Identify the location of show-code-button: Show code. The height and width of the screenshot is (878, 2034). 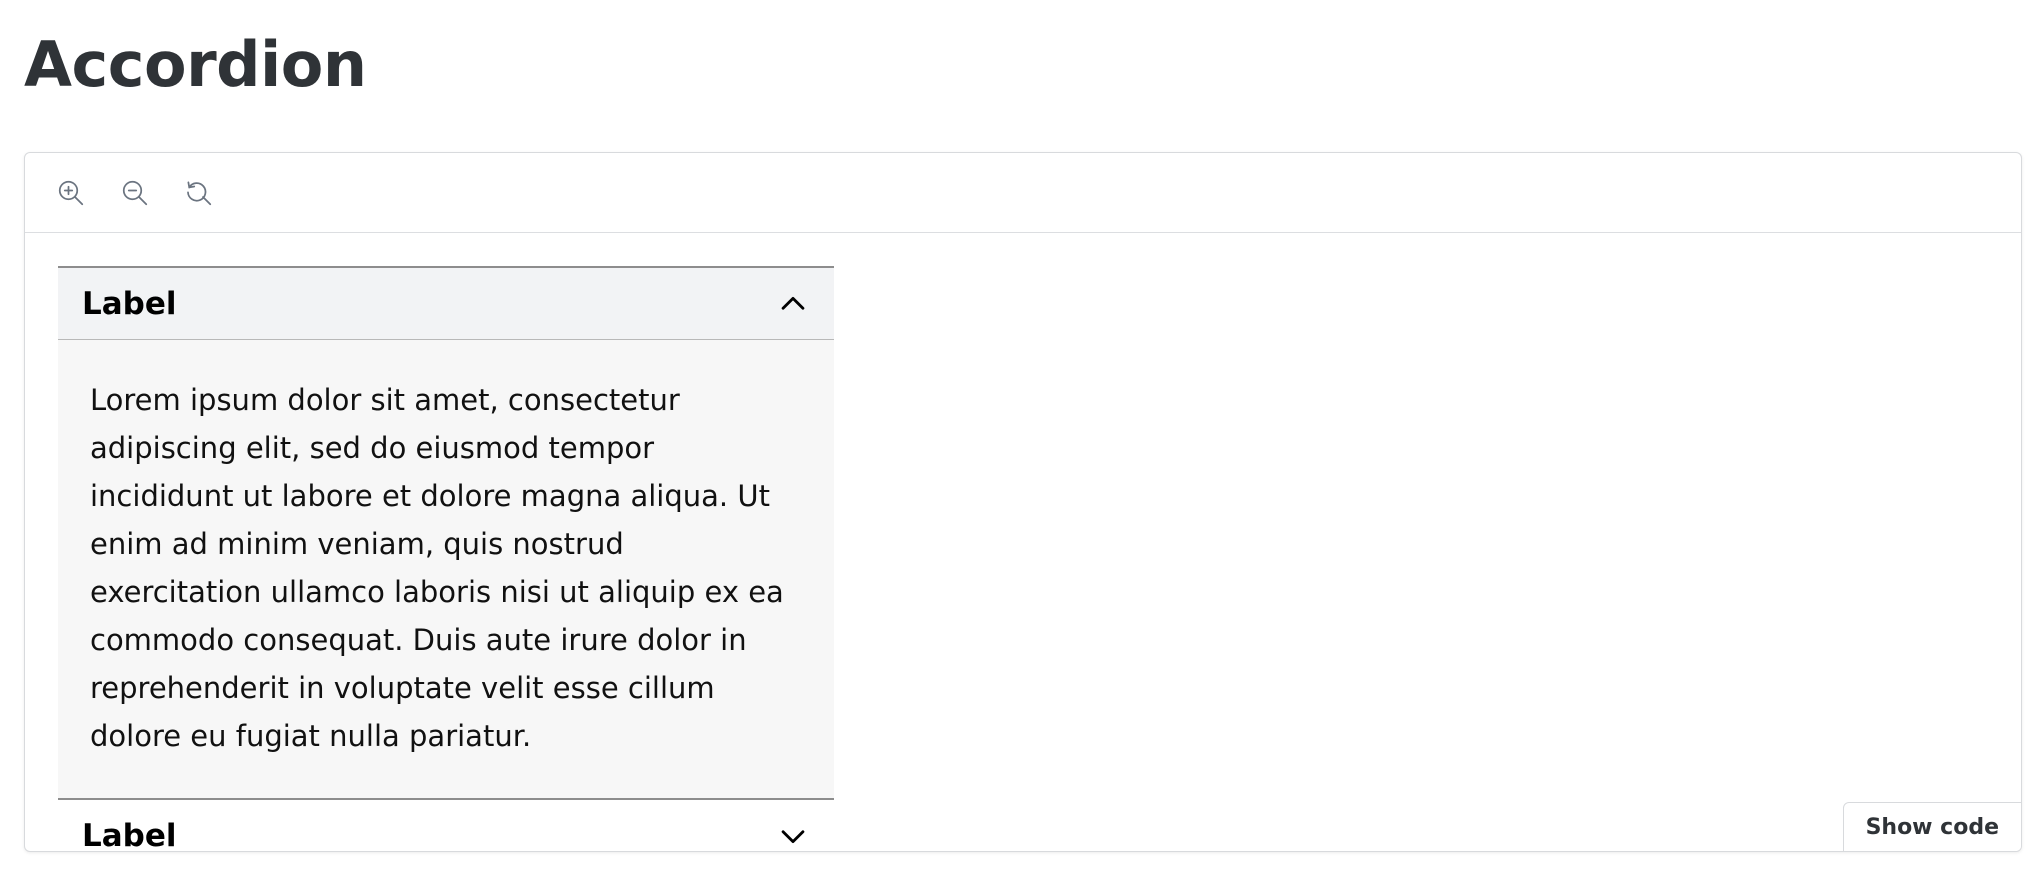
(1931, 826).